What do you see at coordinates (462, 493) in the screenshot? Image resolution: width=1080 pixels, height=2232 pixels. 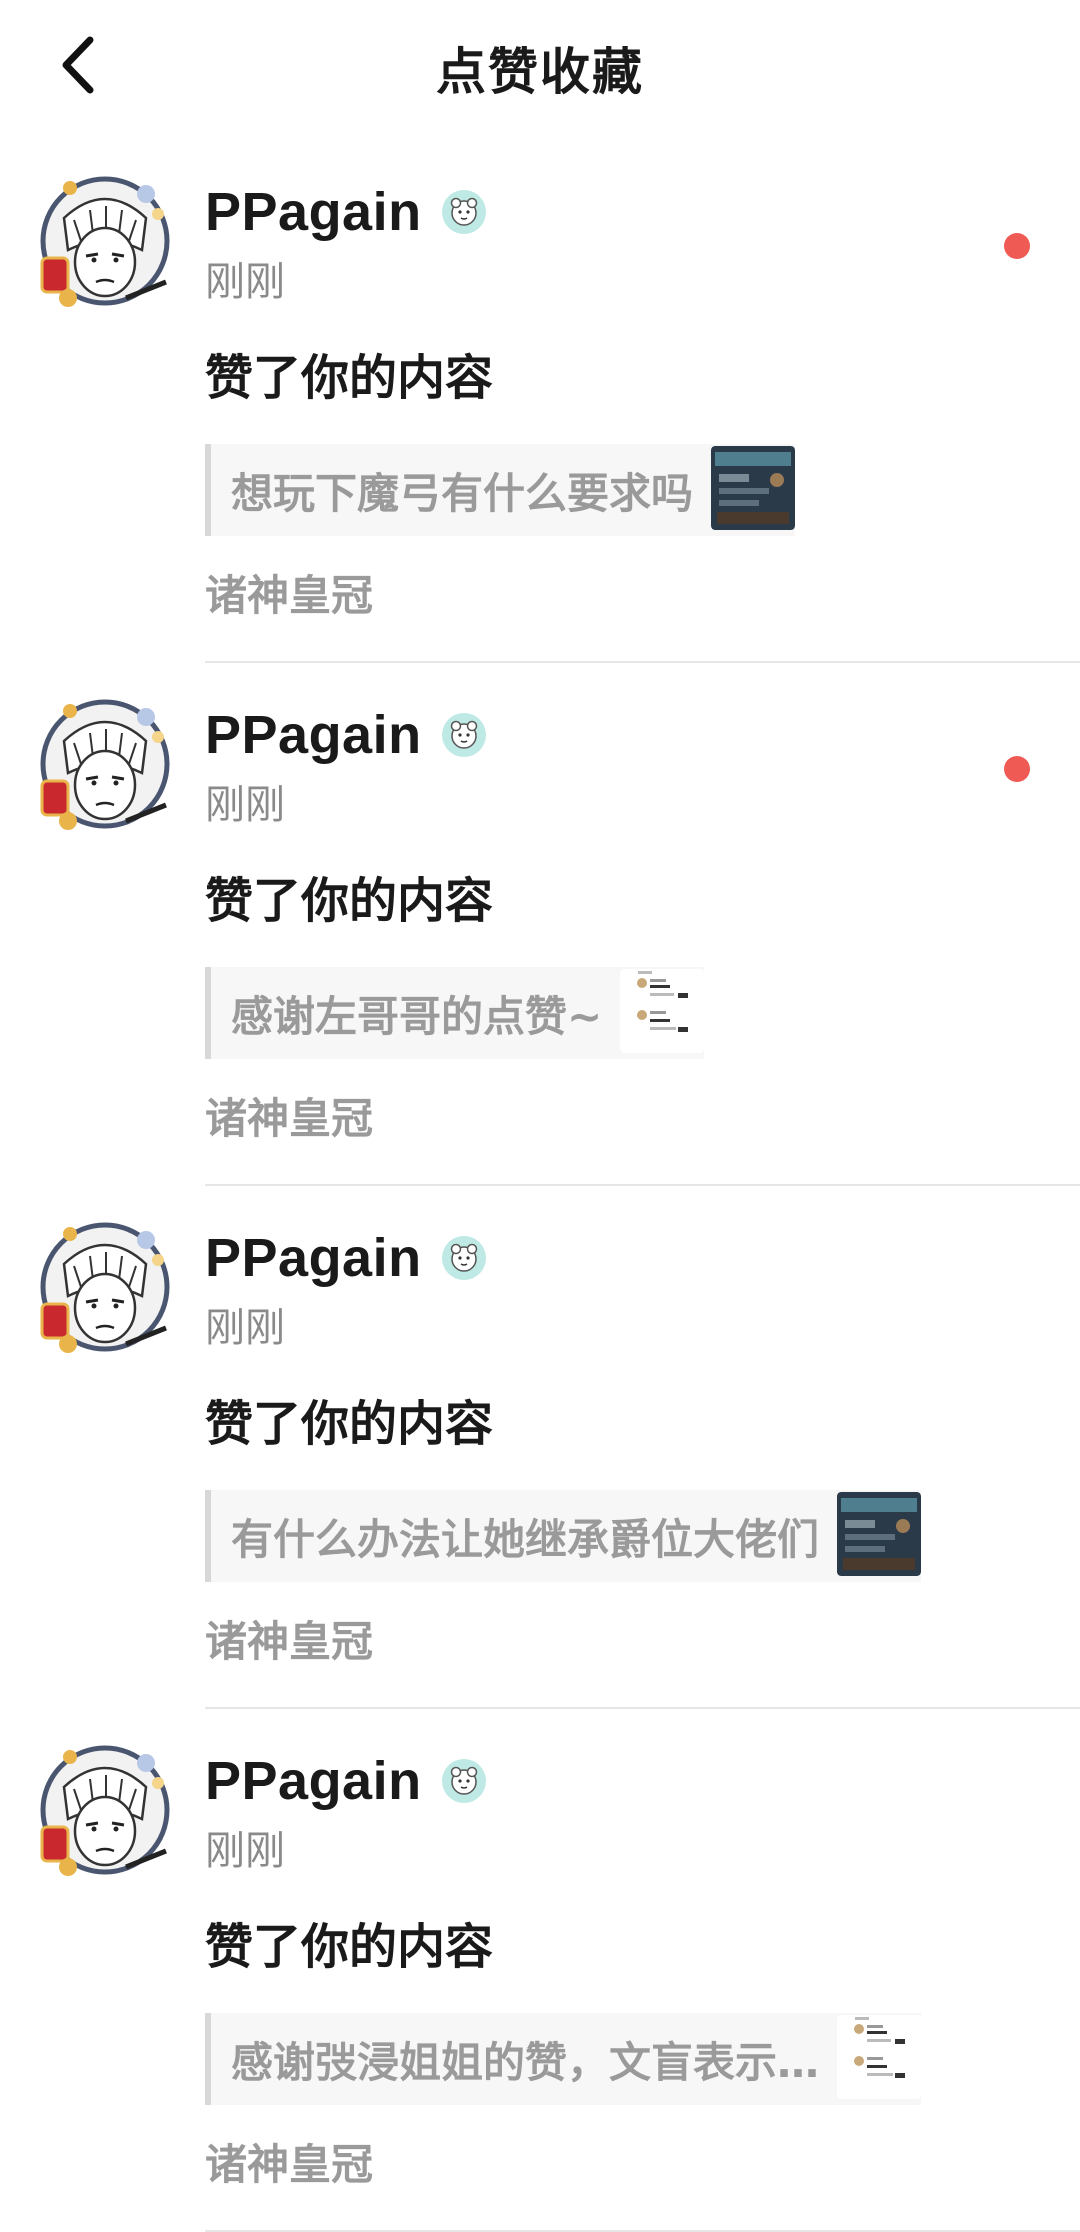 I see `quoted-post-text: 想玩下魔弓有什么要求吗` at bounding box center [462, 493].